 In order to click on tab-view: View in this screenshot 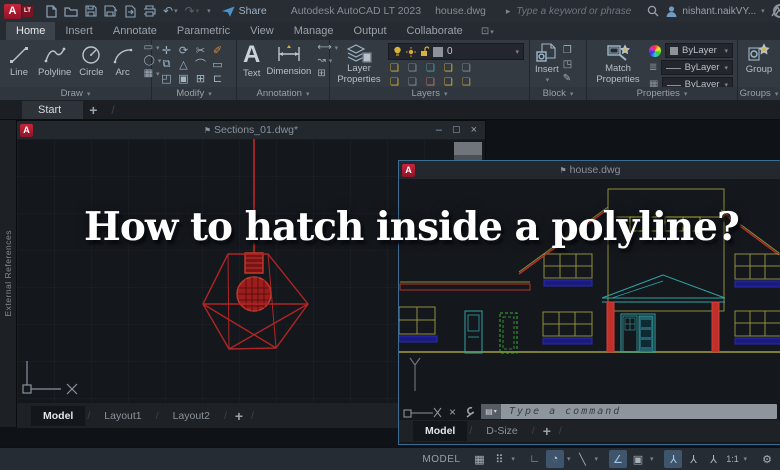, I will do `click(262, 31)`.